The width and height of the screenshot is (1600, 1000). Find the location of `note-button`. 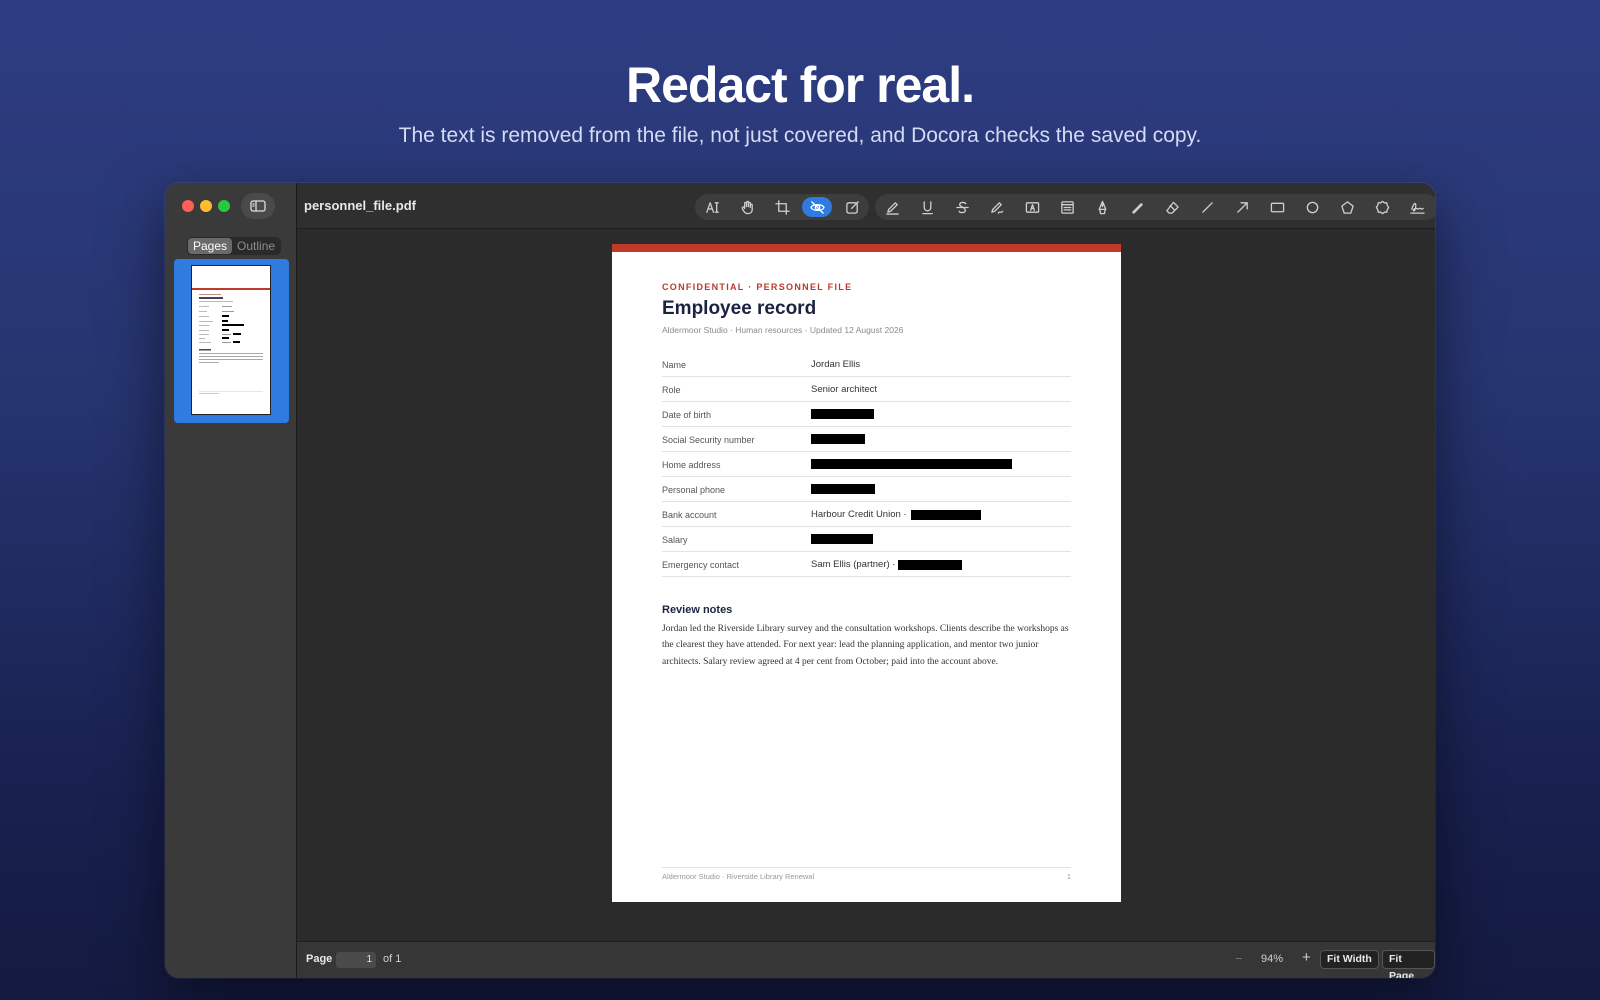

note-button is located at coordinates (1067, 207).